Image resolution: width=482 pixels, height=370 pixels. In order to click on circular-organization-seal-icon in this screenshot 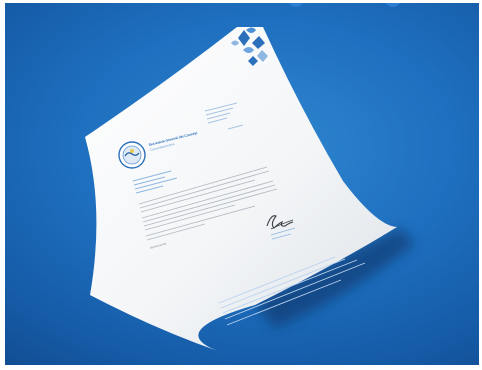, I will do `click(132, 155)`.